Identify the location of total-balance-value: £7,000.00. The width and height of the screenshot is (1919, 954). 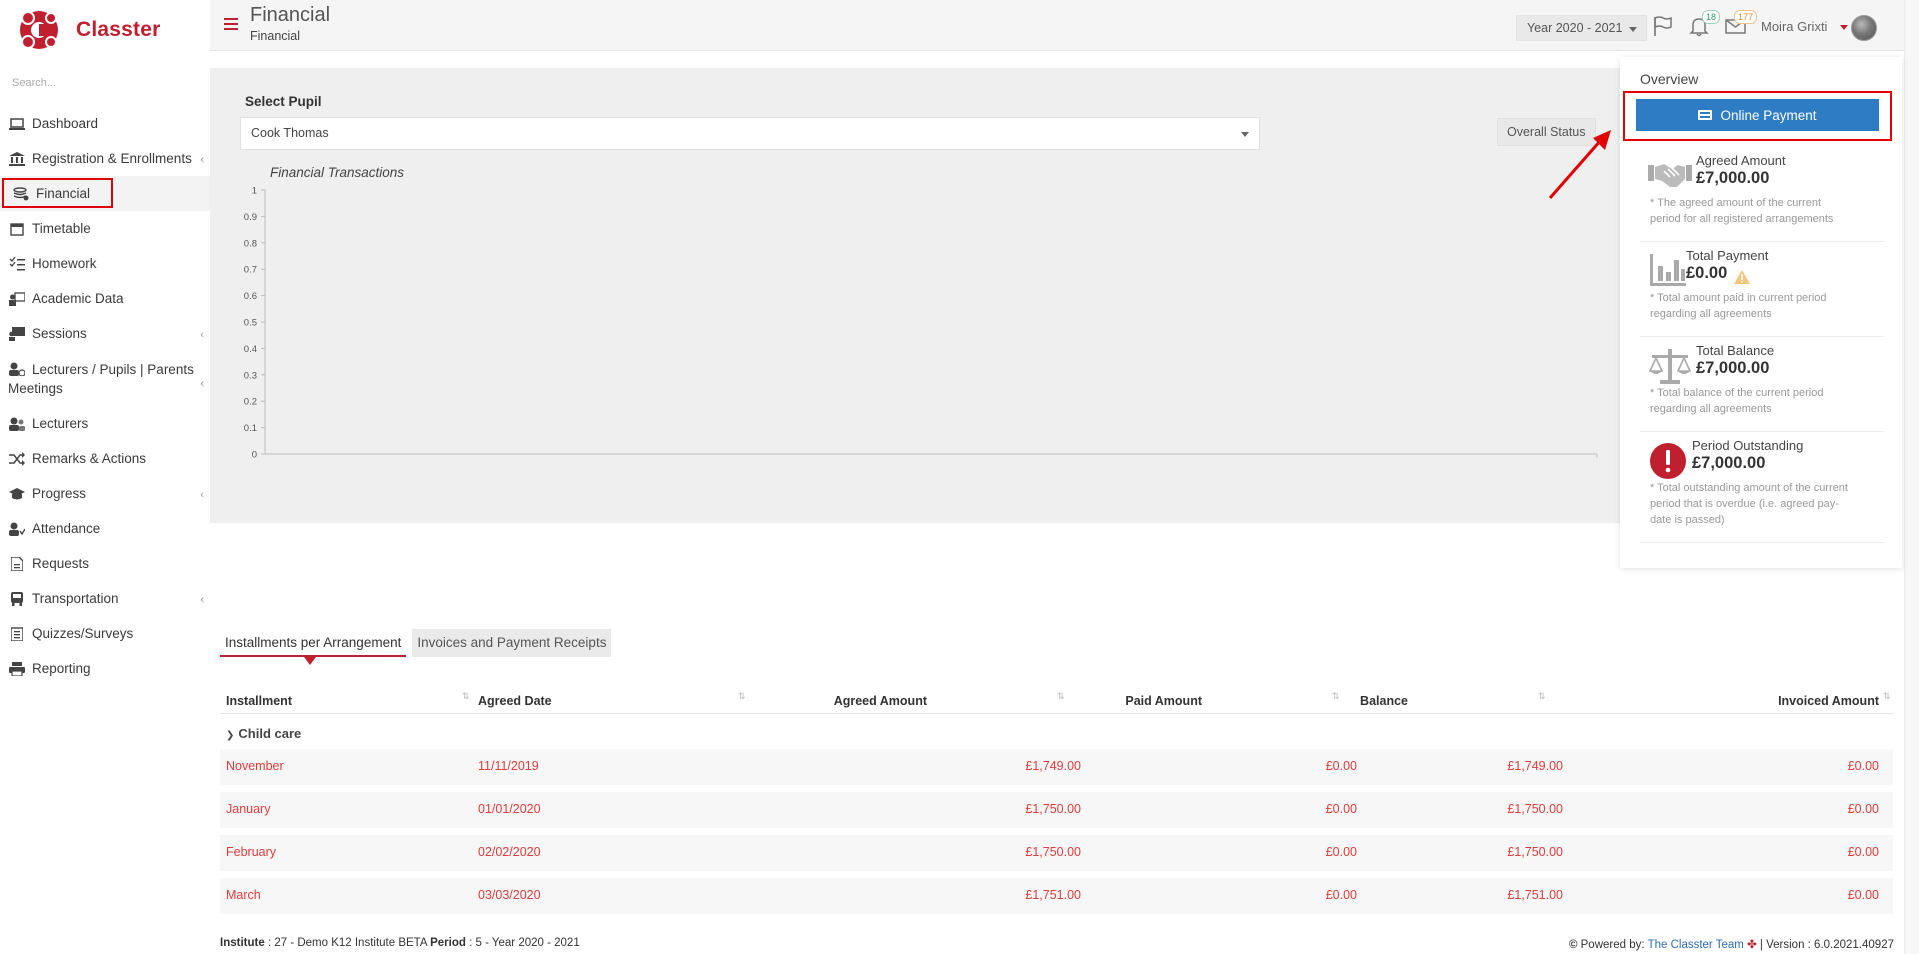
(1733, 368).